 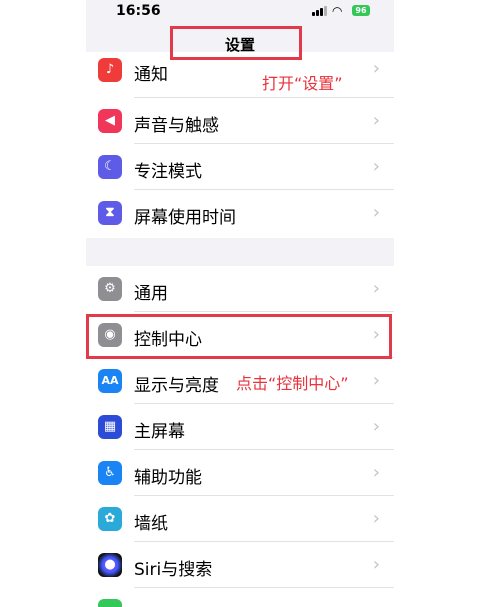 I want to click on settings-row-label: 通知, so click(x=151, y=75).